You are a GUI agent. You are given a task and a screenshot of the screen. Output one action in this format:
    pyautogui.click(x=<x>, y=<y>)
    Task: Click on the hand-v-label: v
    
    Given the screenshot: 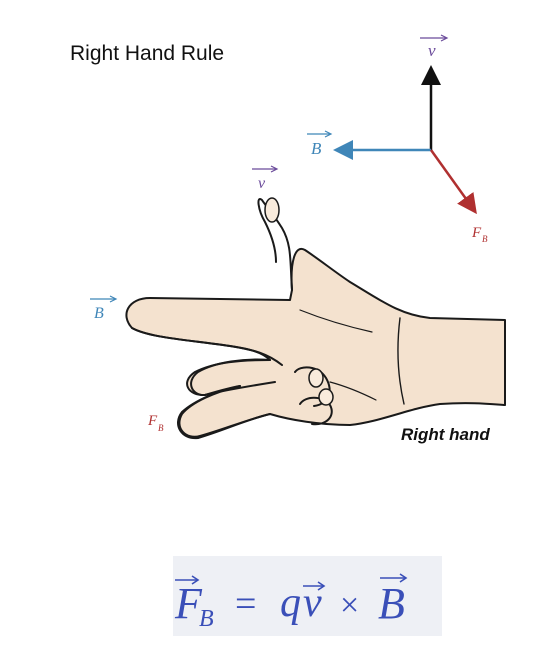 What is the action you would take?
    pyautogui.click(x=265, y=178)
    